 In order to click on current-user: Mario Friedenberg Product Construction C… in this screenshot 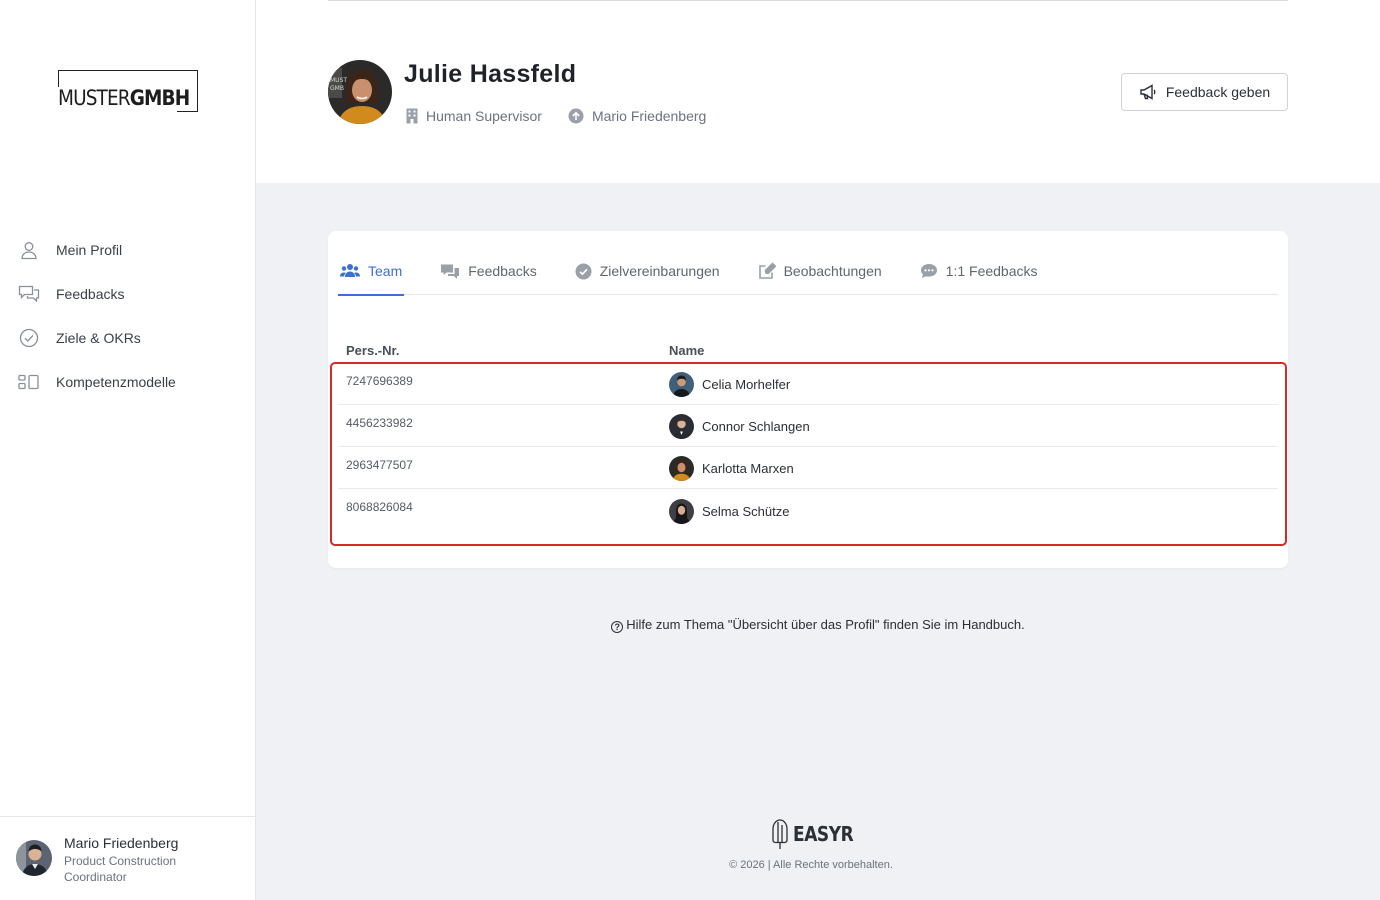, I will do `click(127, 858)`.